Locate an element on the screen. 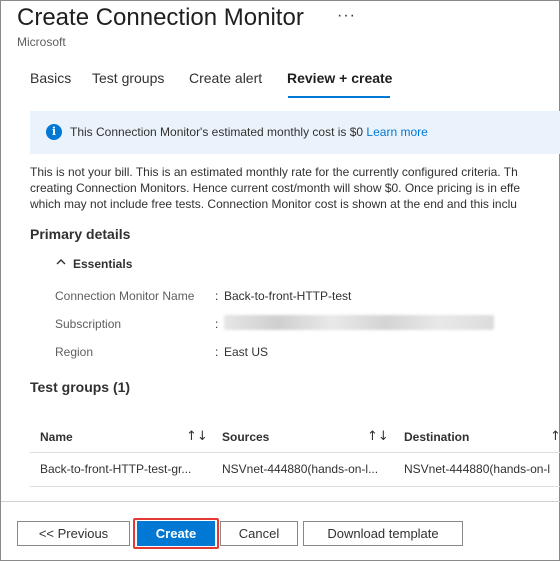 The width and height of the screenshot is (560, 561). column-header-sources: Sources is located at coordinates (245, 437).